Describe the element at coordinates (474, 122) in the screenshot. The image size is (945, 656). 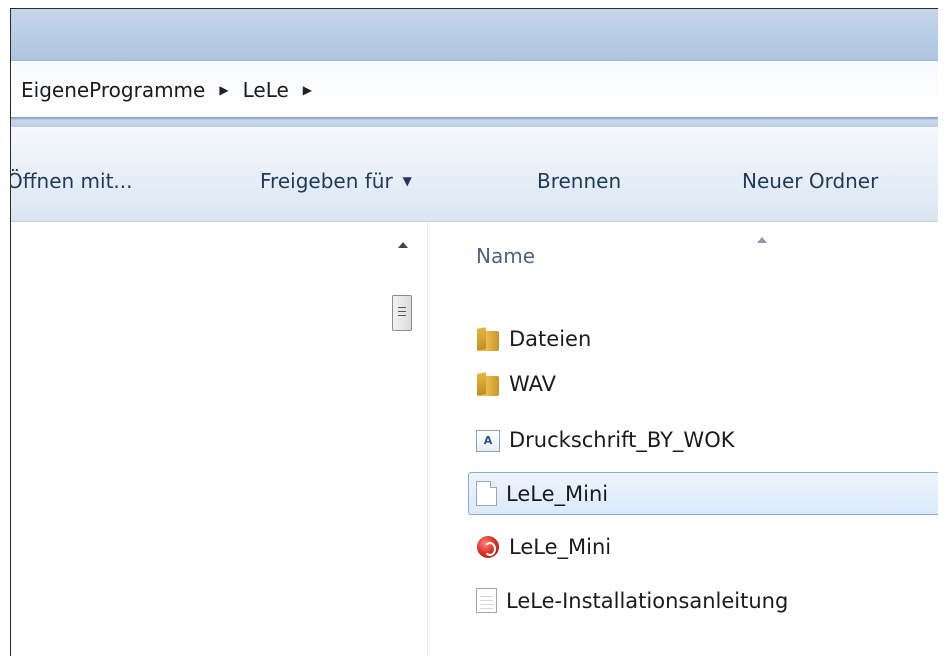
I see `address-toolbar-divider` at that location.